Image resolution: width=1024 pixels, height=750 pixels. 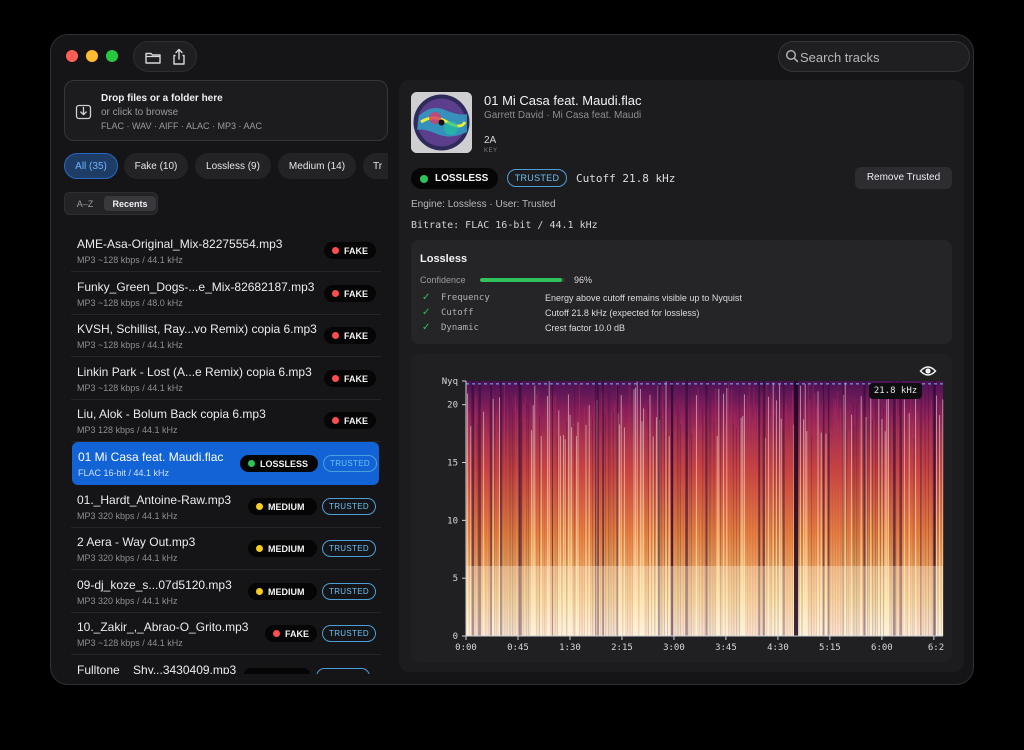 I want to click on share-icon, so click(x=179, y=57).